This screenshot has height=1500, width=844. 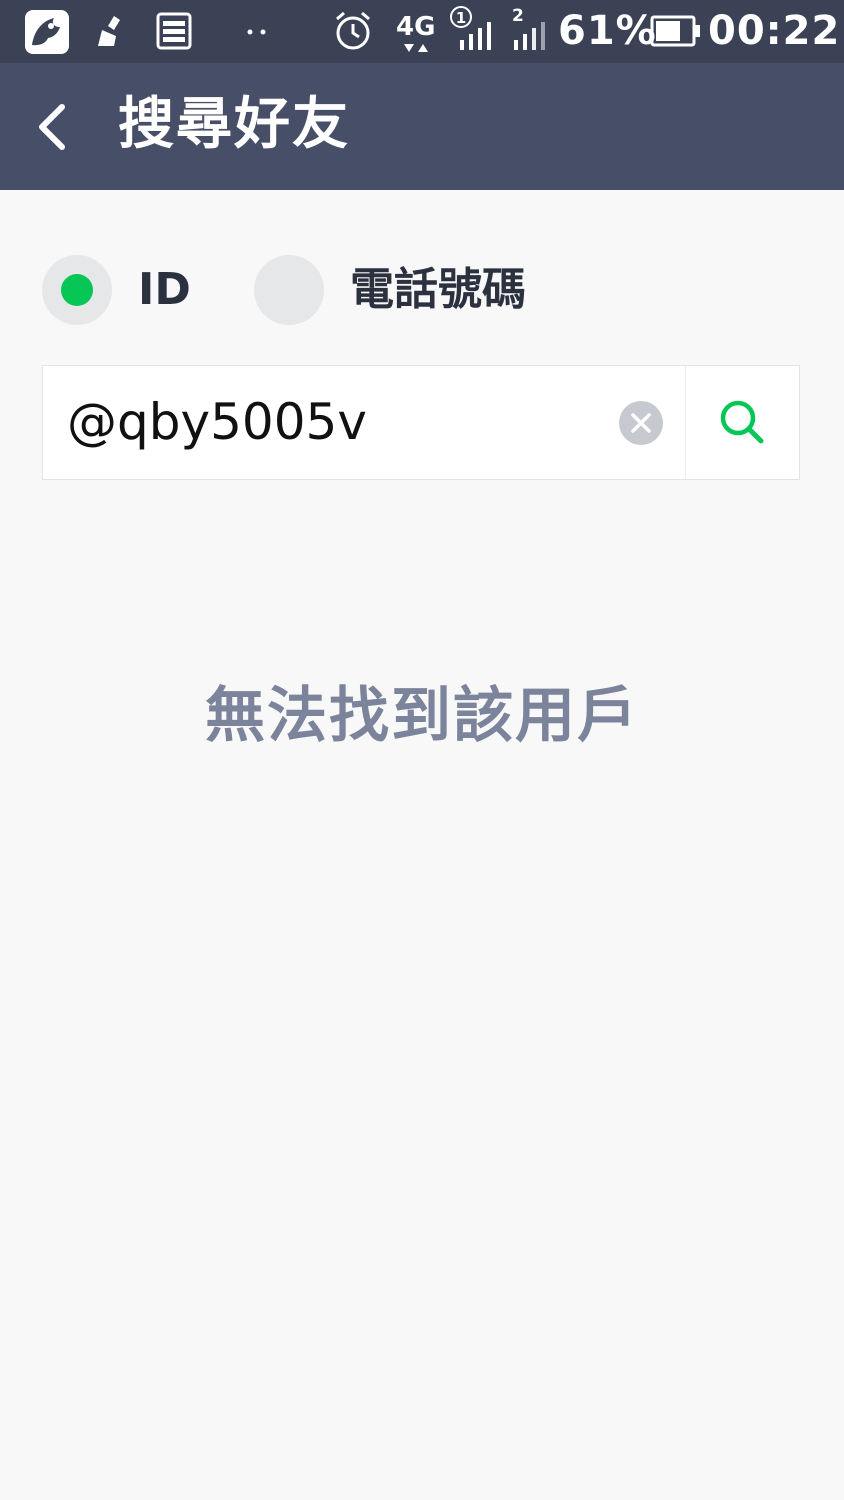 I want to click on alarm-icon, so click(x=353, y=30).